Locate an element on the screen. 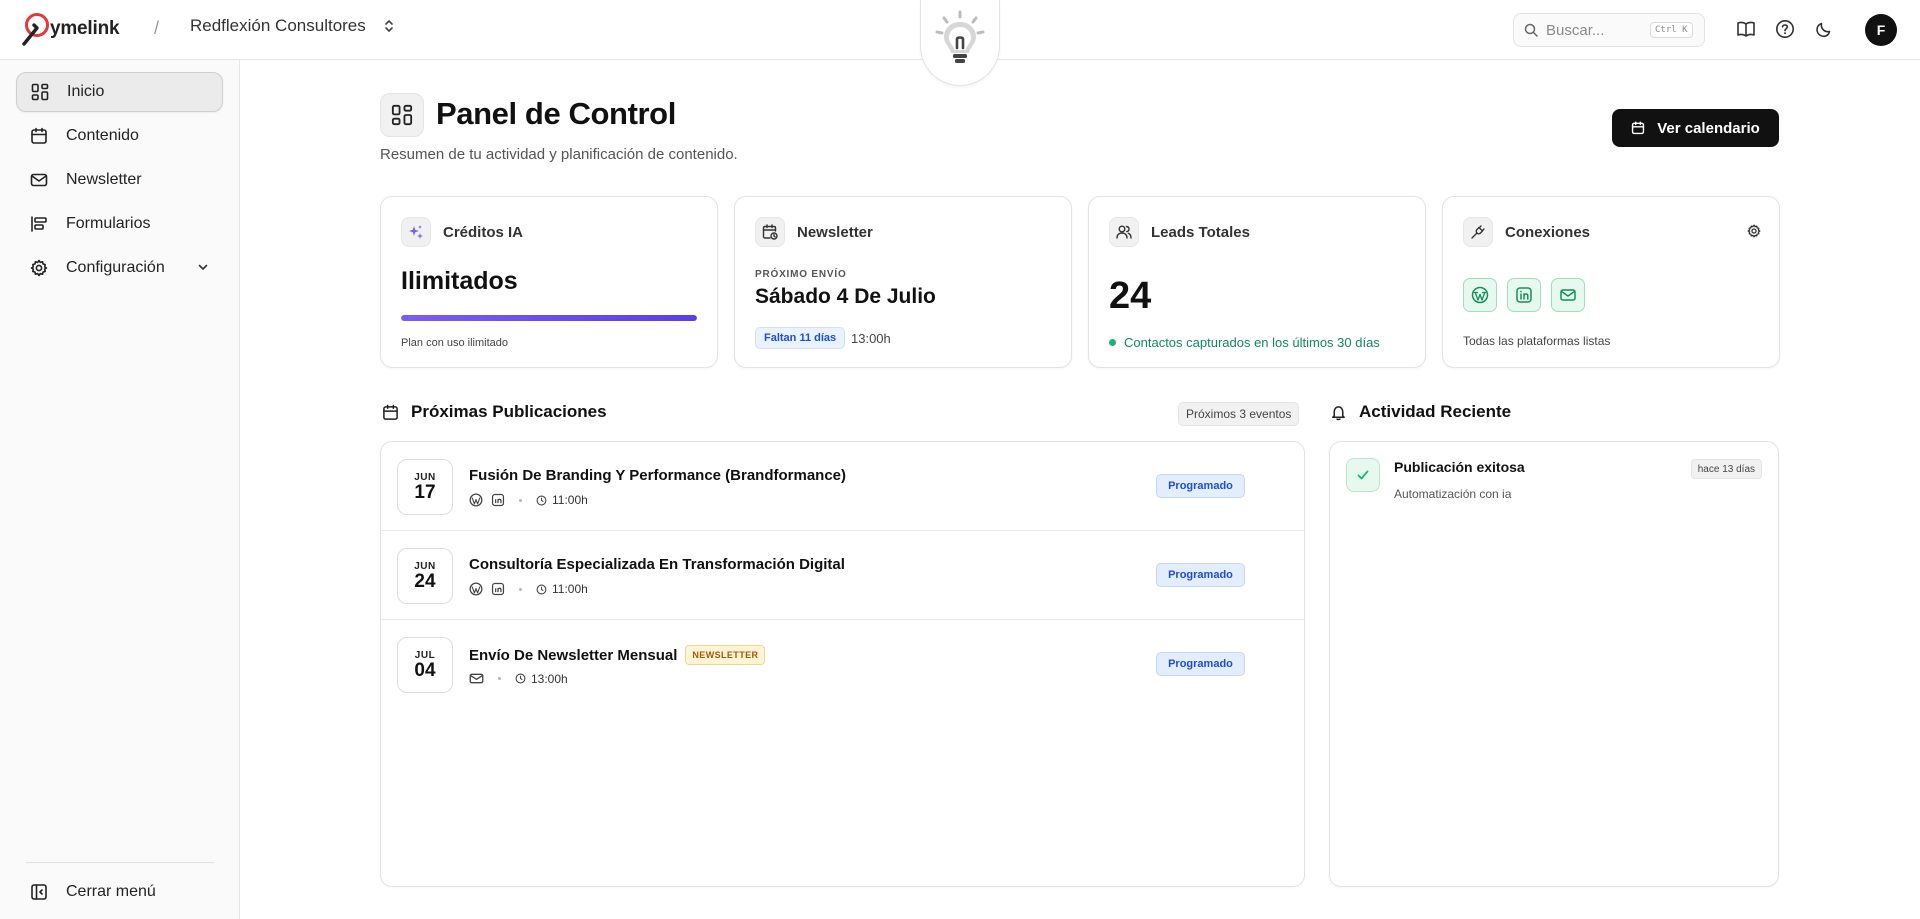  ia-credits-progress is located at coordinates (549, 318).